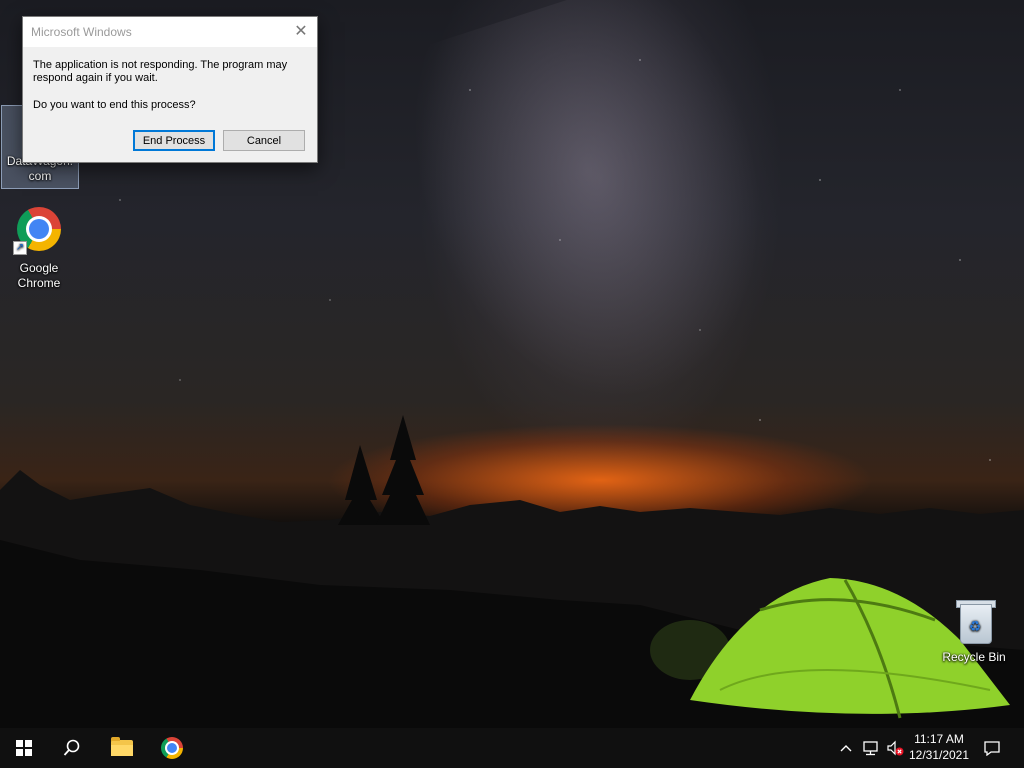 The height and width of the screenshot is (768, 1024). What do you see at coordinates (170, 32) in the screenshot?
I see `dialog-titlebar: Microsoft Windows ✕` at bounding box center [170, 32].